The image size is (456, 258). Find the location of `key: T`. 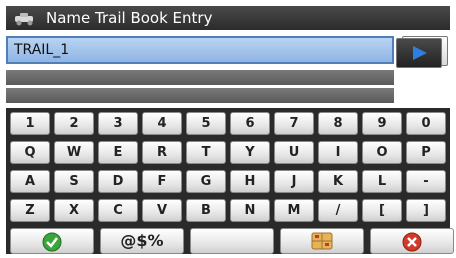

key: T is located at coordinates (206, 152).